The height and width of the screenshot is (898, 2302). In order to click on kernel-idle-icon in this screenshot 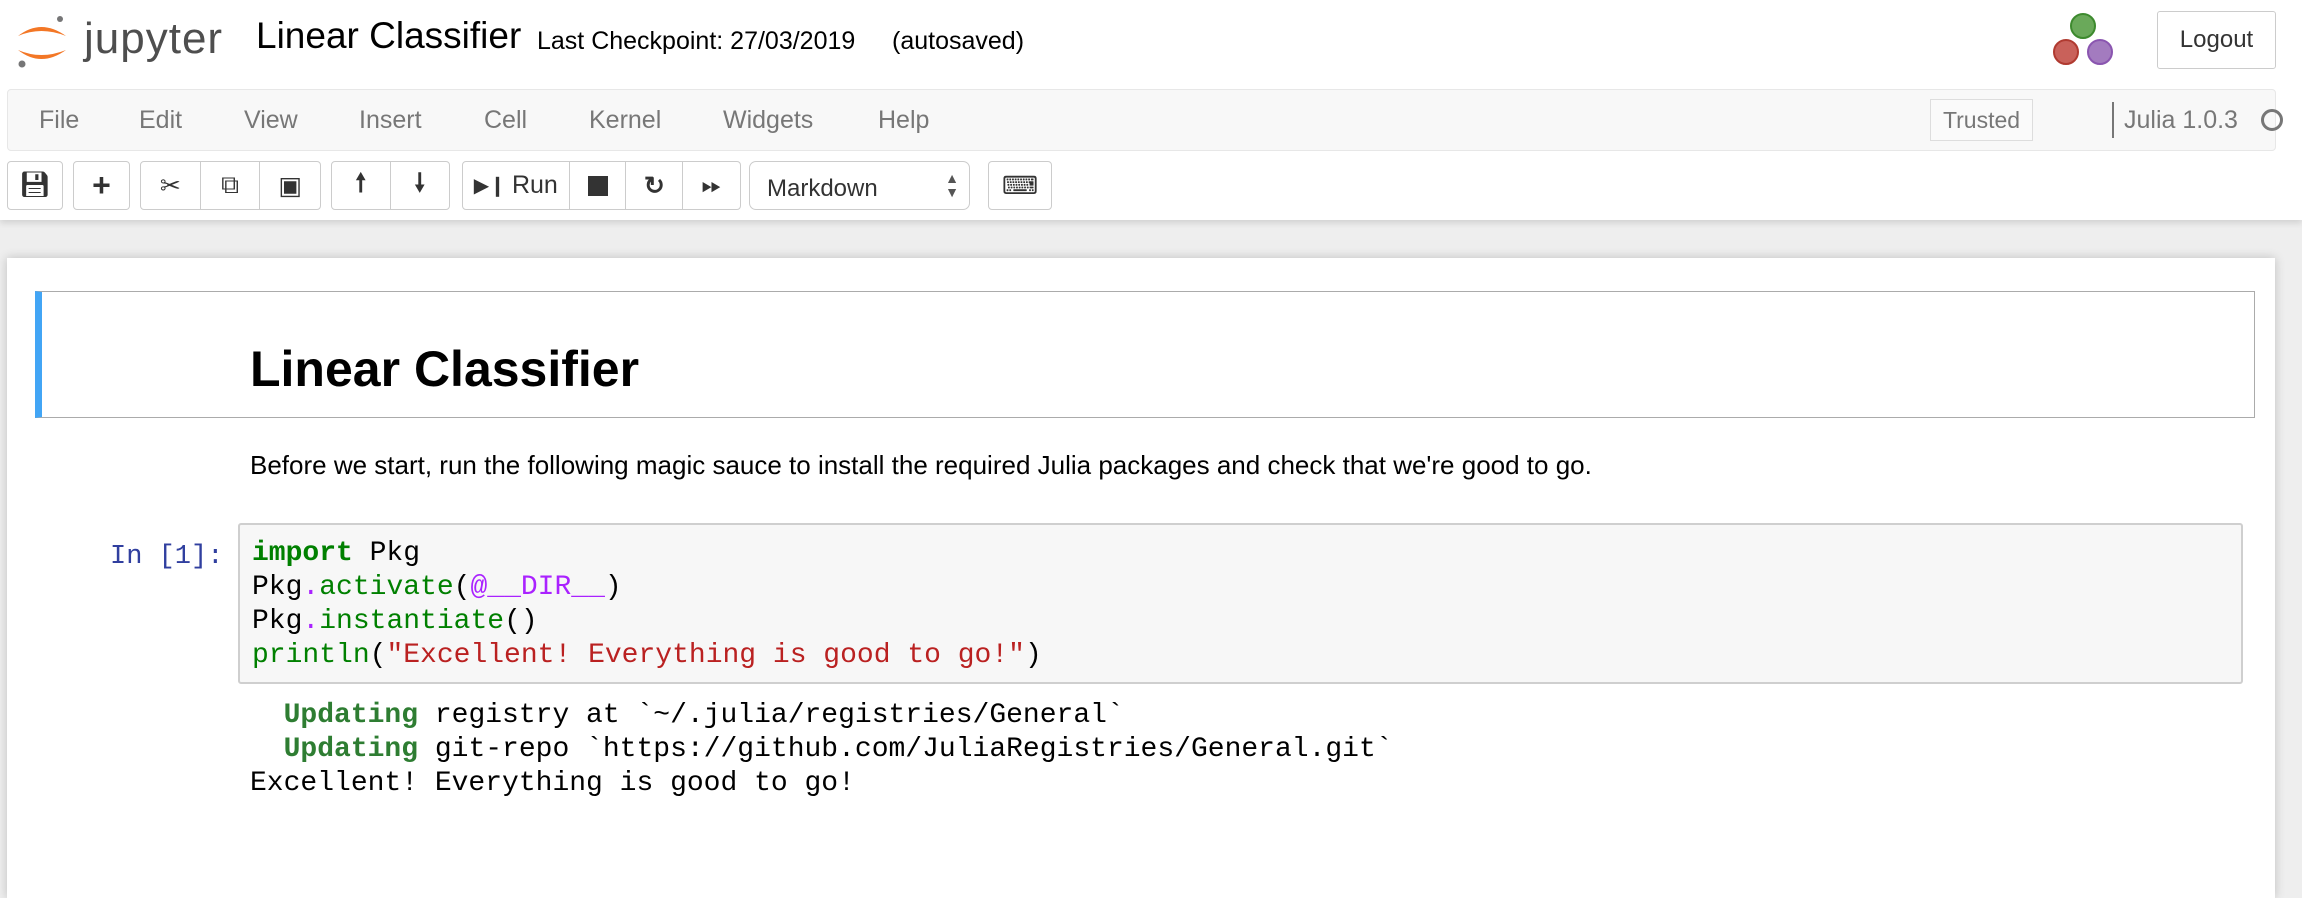, I will do `click(2272, 120)`.